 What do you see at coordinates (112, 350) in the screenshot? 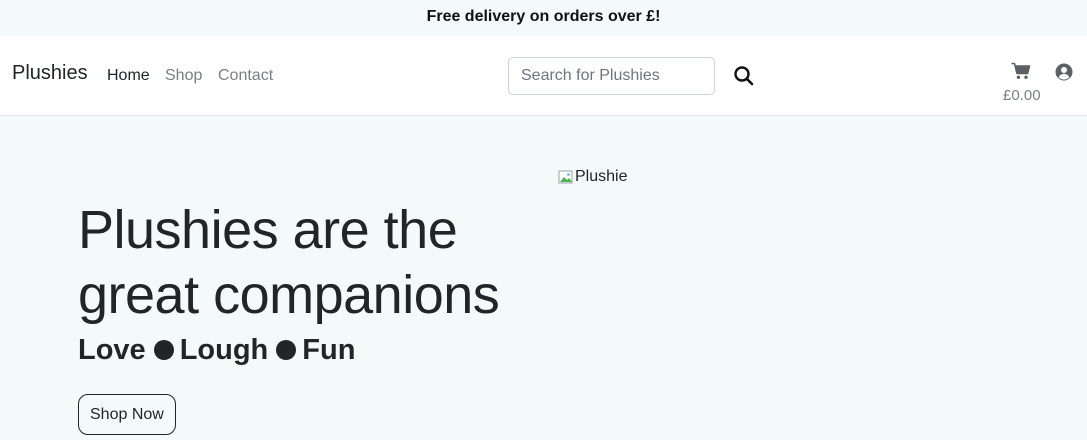
I see `tagline-word-love: Love` at bounding box center [112, 350].